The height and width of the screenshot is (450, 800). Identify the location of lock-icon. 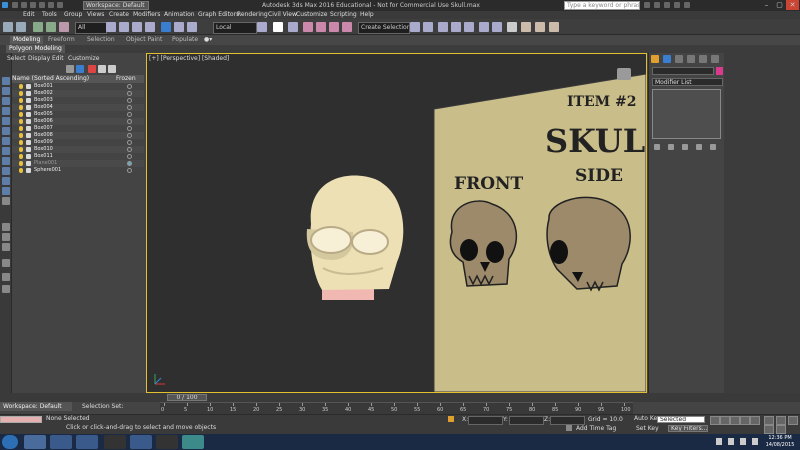
(92, 69).